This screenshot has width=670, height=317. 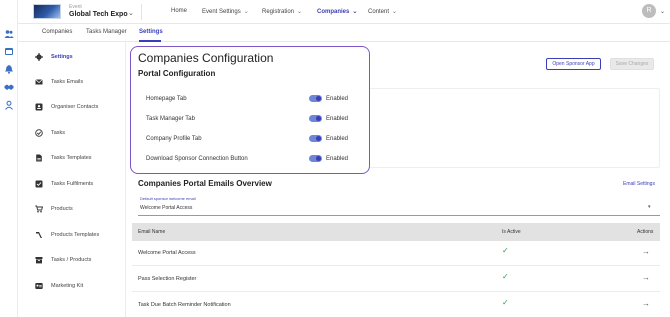 What do you see at coordinates (573, 64) in the screenshot?
I see `open-sponsor-app-button: Open Sponsor App` at bounding box center [573, 64].